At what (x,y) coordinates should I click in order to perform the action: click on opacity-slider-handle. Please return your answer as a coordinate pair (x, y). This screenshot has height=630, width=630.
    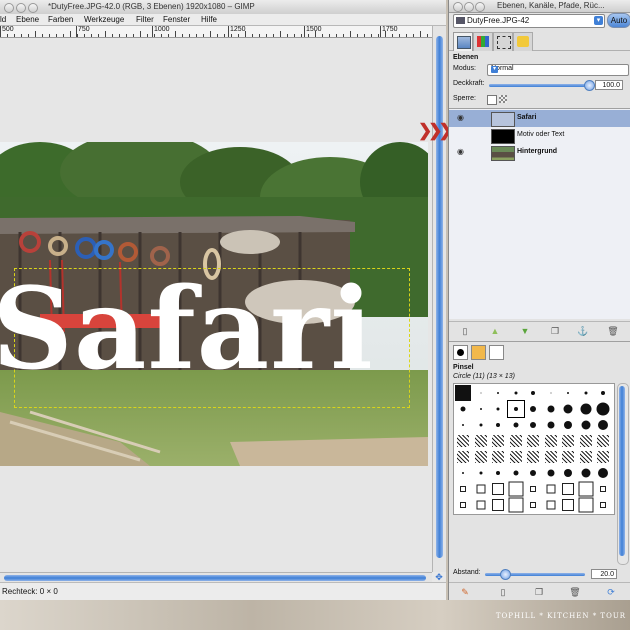
    Looking at the image, I should click on (589, 85).